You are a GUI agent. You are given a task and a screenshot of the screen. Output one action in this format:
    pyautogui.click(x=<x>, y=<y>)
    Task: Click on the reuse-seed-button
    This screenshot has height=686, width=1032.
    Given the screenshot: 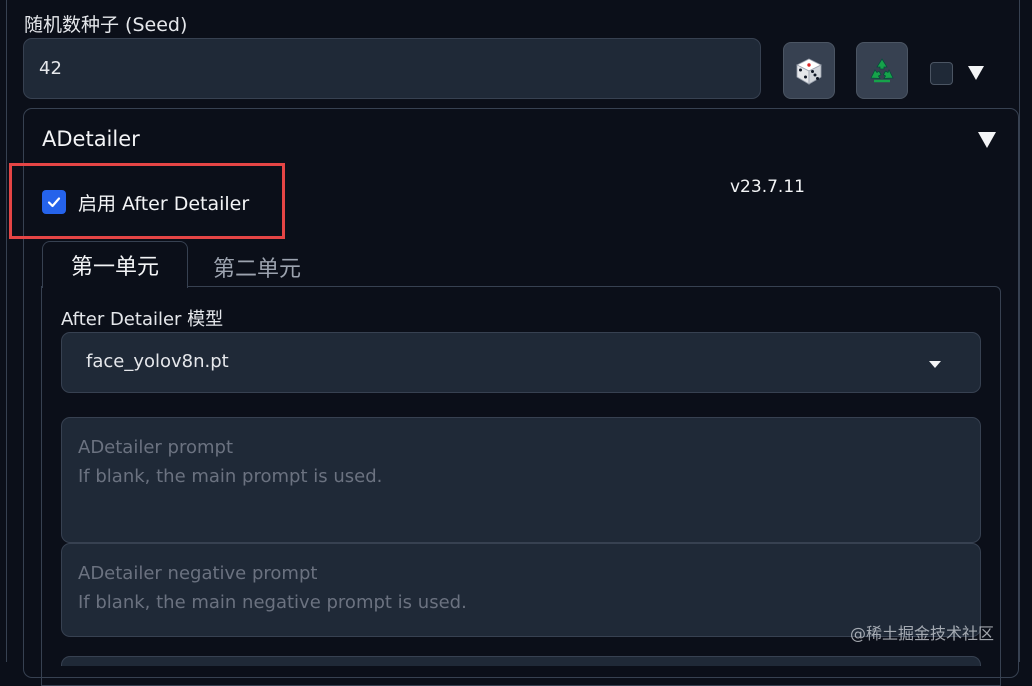 What is the action you would take?
    pyautogui.click(x=882, y=70)
    